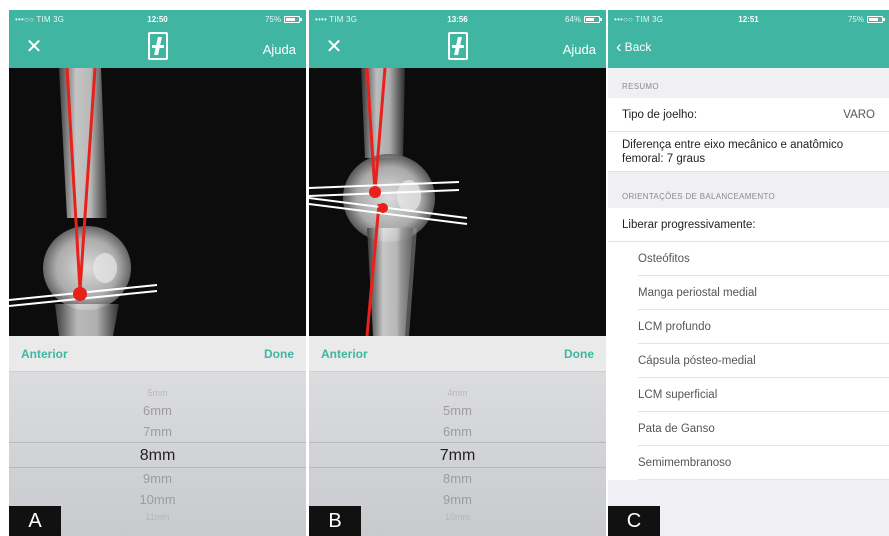  I want to click on status-bar: •••○○ TIM 3G 12:50 75%, so click(157, 19).